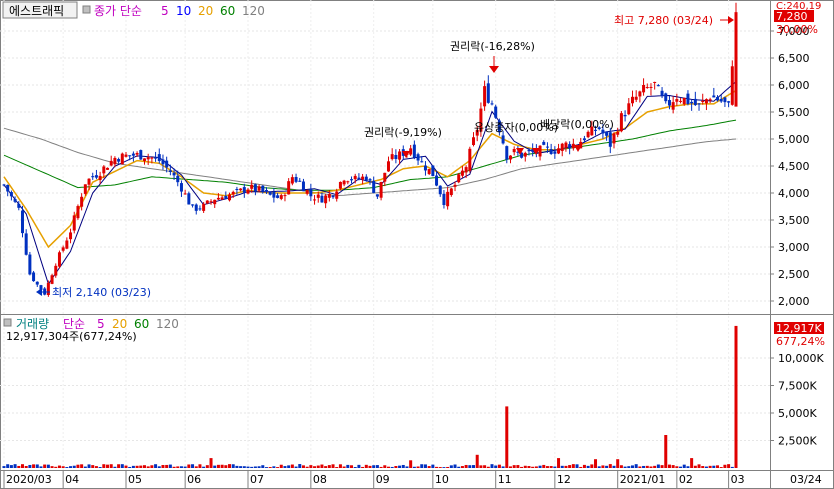 The height and width of the screenshot is (489, 834). Describe the element at coordinates (257, 479) in the screenshot. I see `date-tick-label: 07` at that location.